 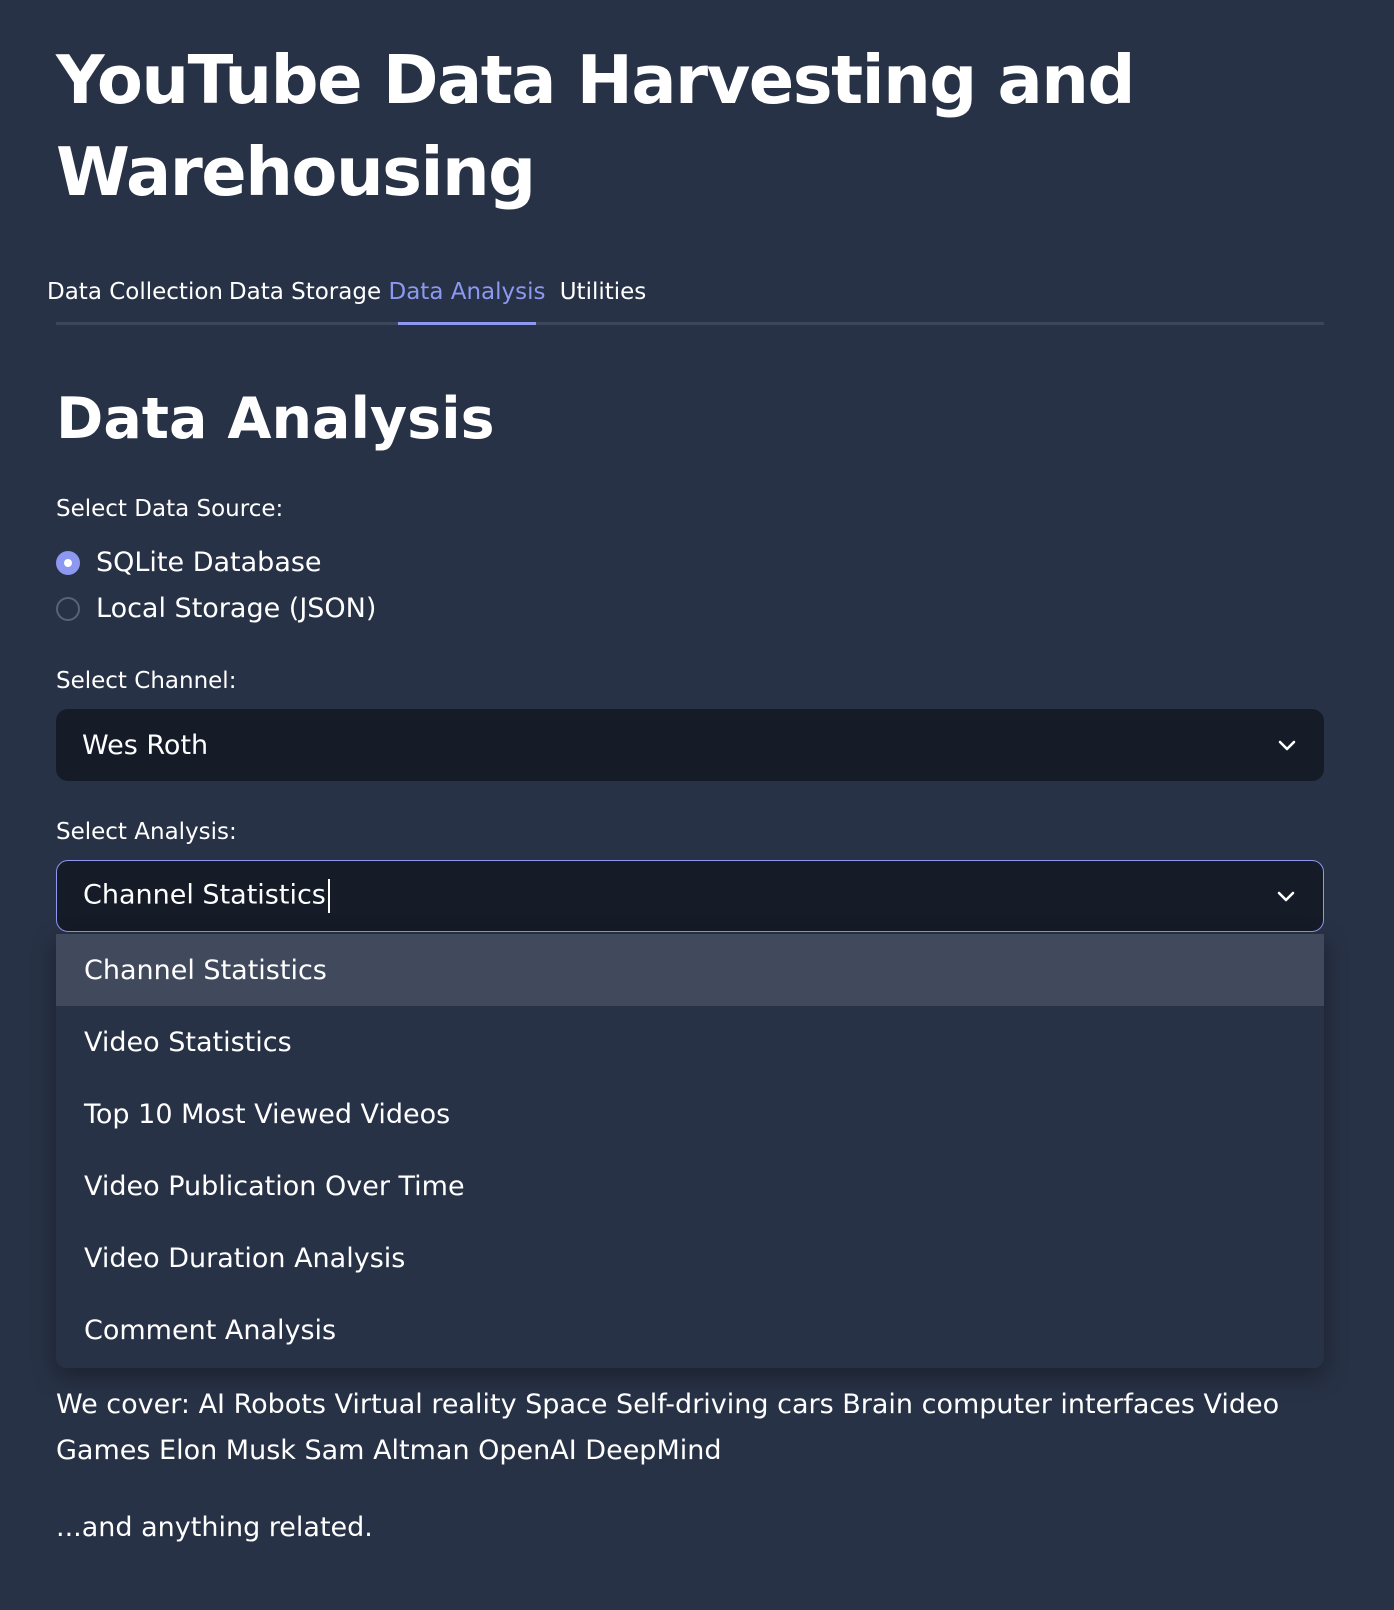 What do you see at coordinates (209, 562) in the screenshot?
I see `radio-label: SQLite Database` at bounding box center [209, 562].